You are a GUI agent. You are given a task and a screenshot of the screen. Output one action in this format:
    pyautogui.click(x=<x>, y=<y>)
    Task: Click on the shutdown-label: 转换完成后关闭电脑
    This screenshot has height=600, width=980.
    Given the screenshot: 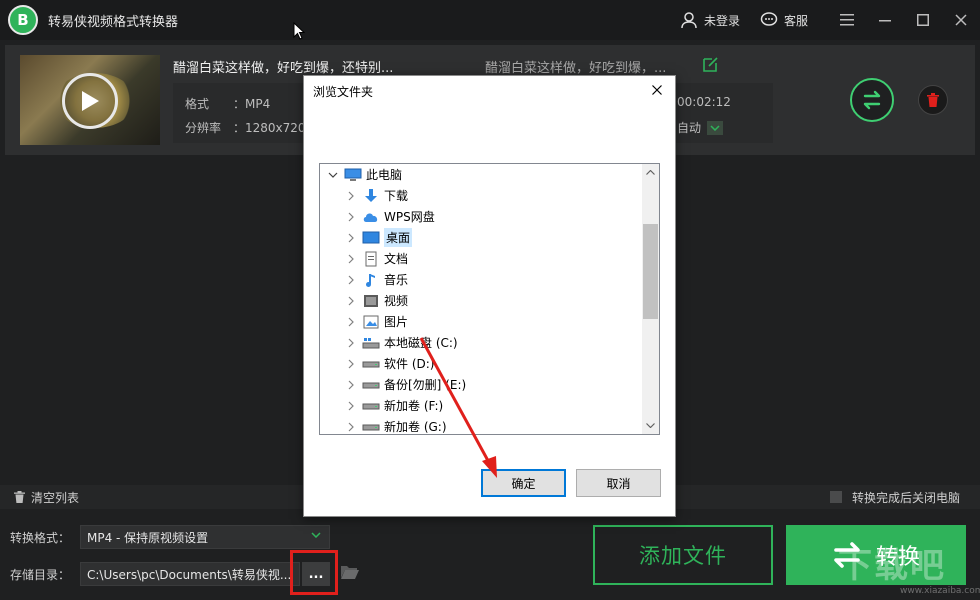 What is the action you would take?
    pyautogui.click(x=905, y=497)
    